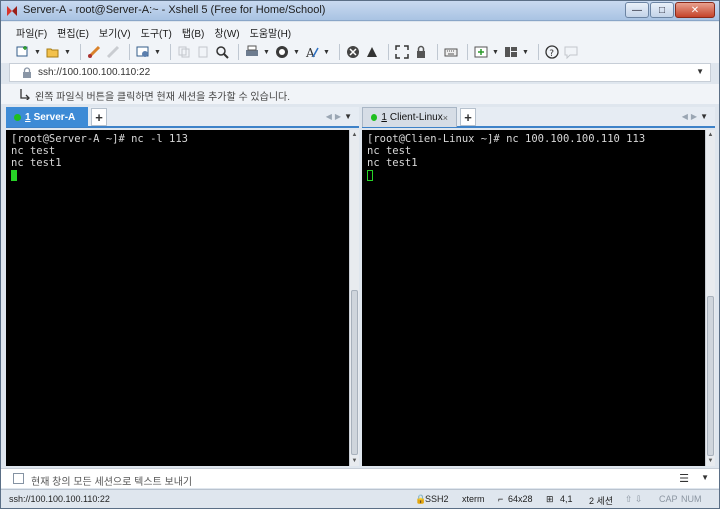  I want to click on status-terminal-type: xterm, so click(473, 499).